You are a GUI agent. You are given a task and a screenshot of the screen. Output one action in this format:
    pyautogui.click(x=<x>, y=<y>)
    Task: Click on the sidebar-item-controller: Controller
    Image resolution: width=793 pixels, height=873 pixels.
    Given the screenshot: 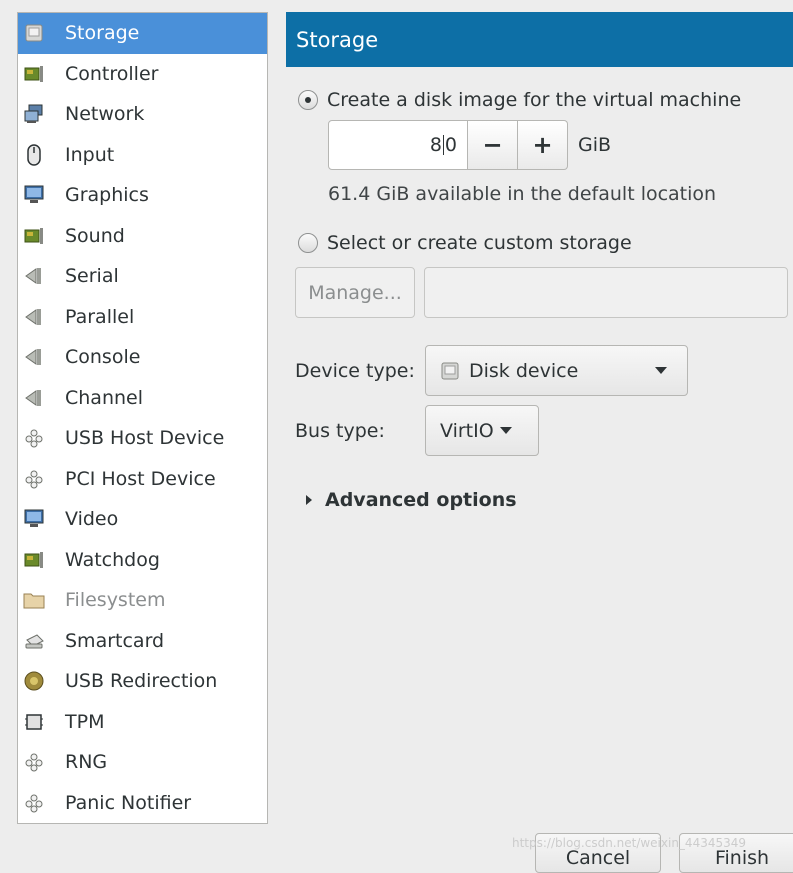 What is the action you would take?
    pyautogui.click(x=142, y=74)
    